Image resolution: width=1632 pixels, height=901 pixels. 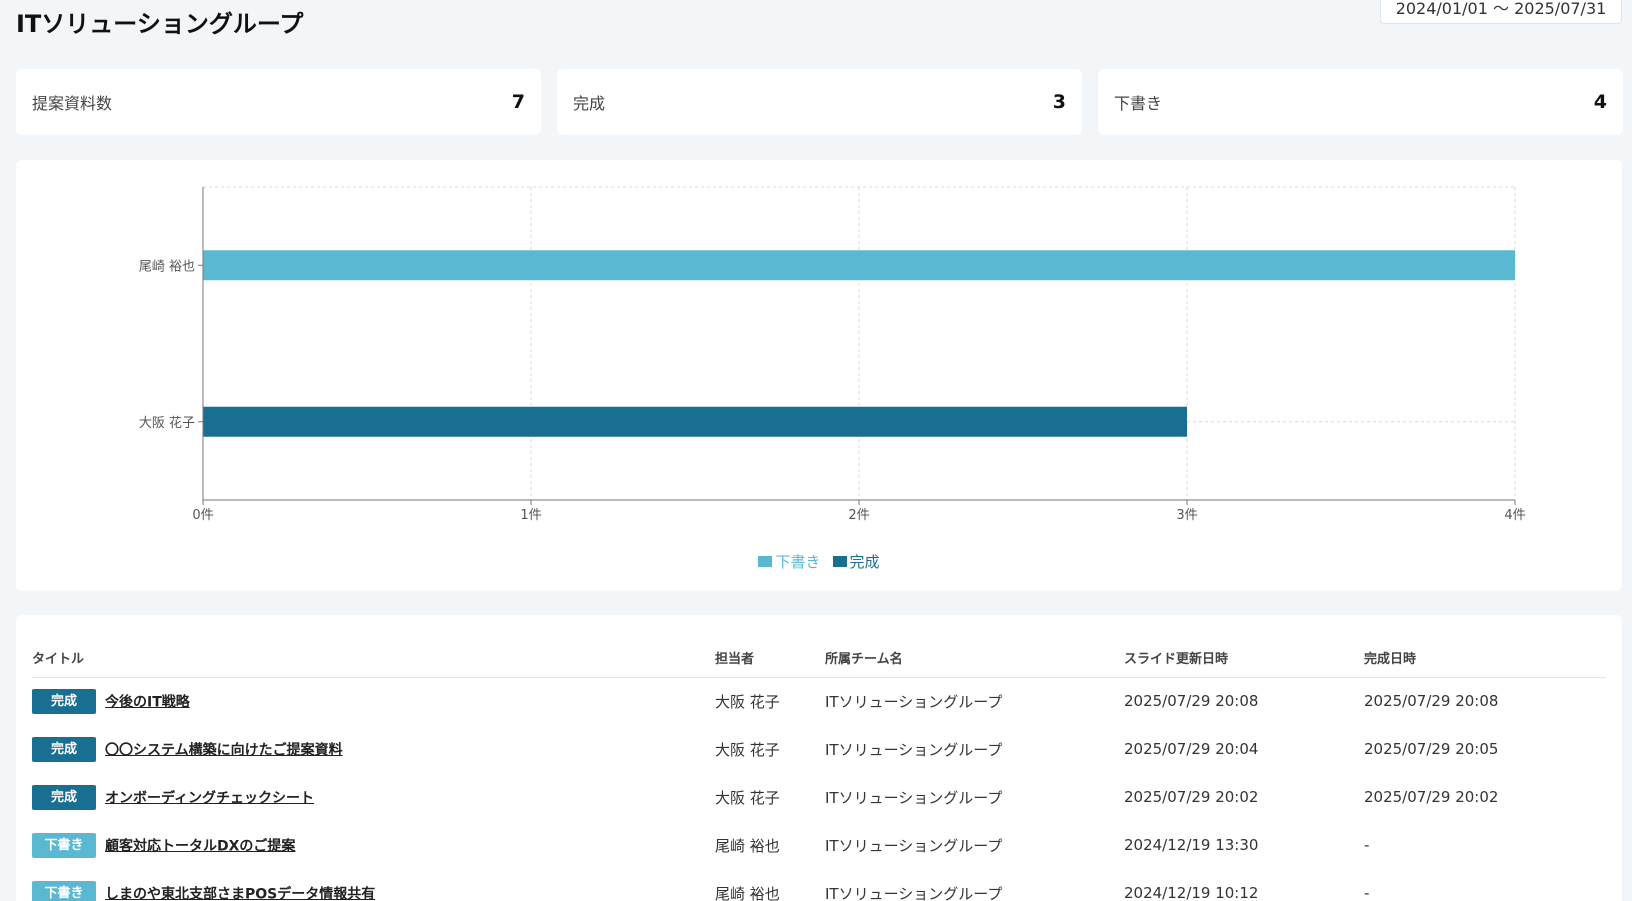 What do you see at coordinates (278, 102) in the screenshot?
I see `stat-card-total: 提案資料数 7` at bounding box center [278, 102].